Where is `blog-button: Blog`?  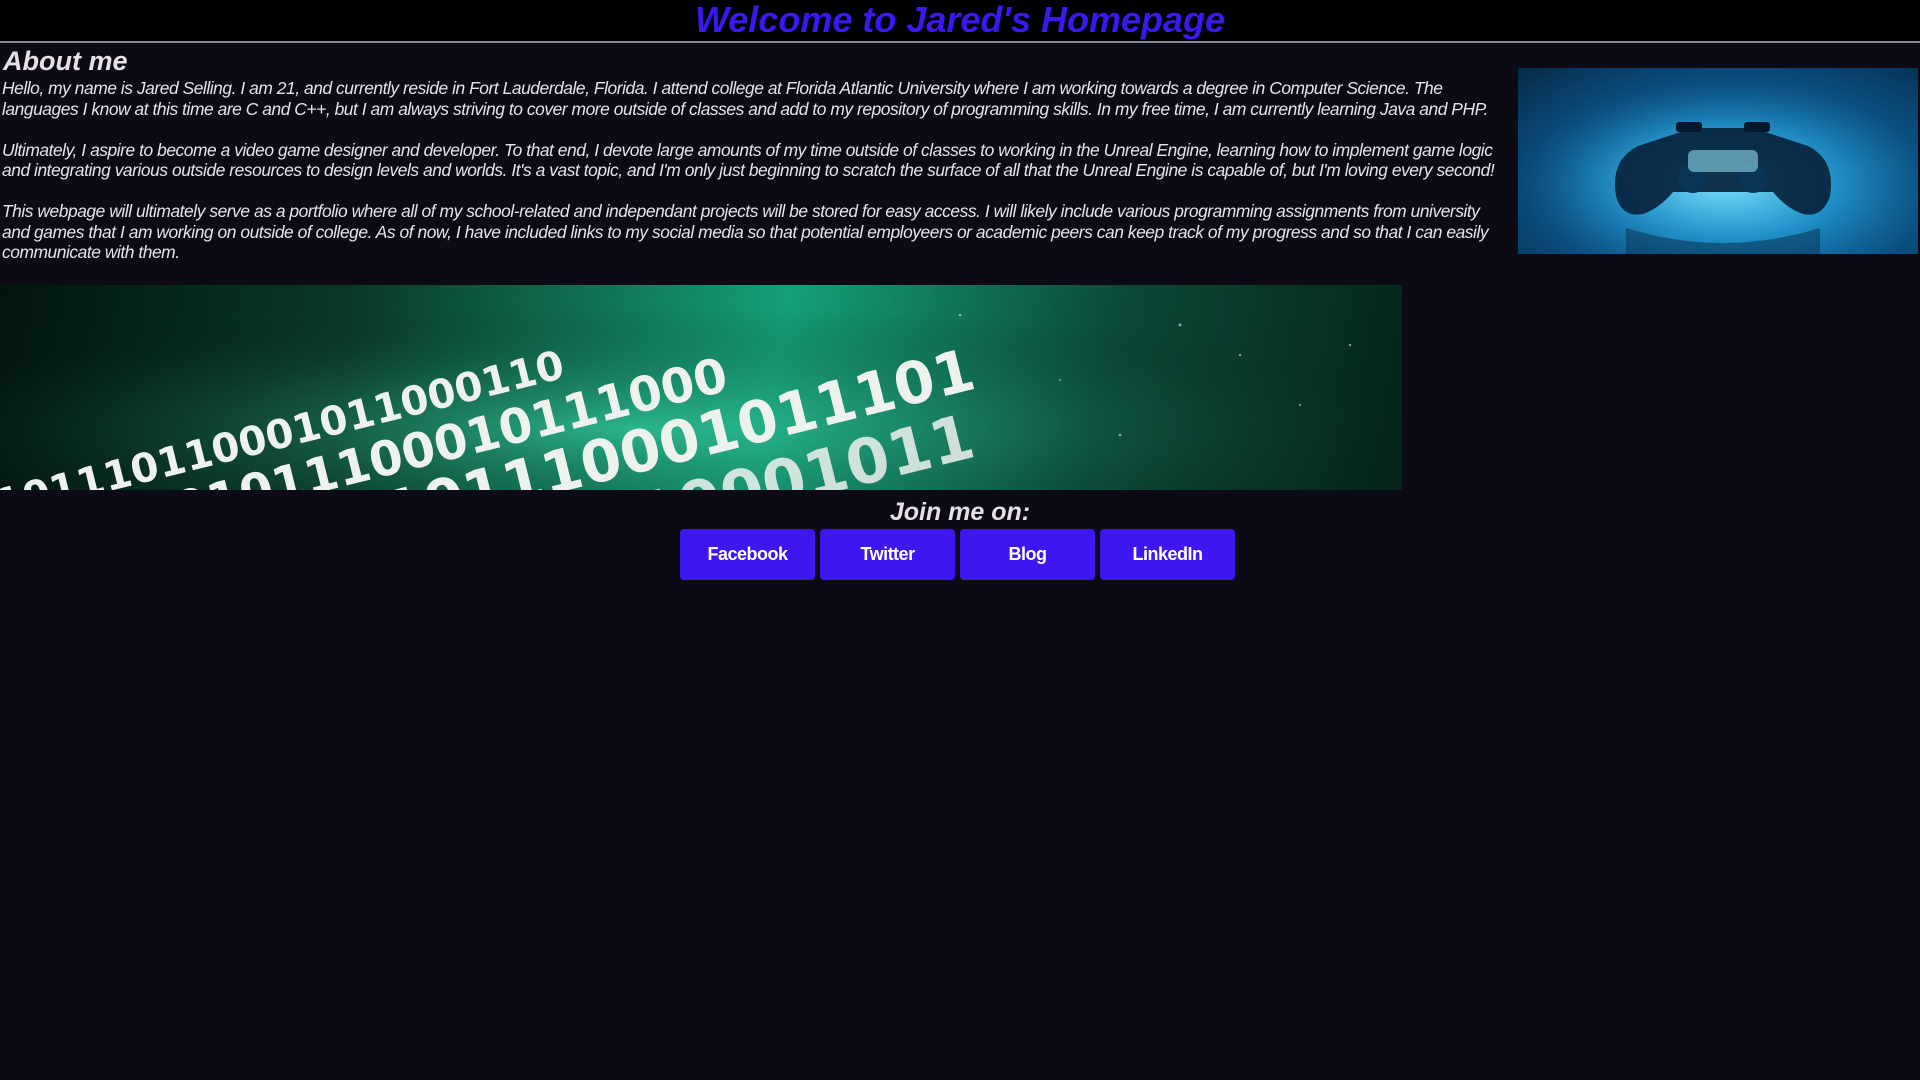
blog-button: Blog is located at coordinates (1027, 554).